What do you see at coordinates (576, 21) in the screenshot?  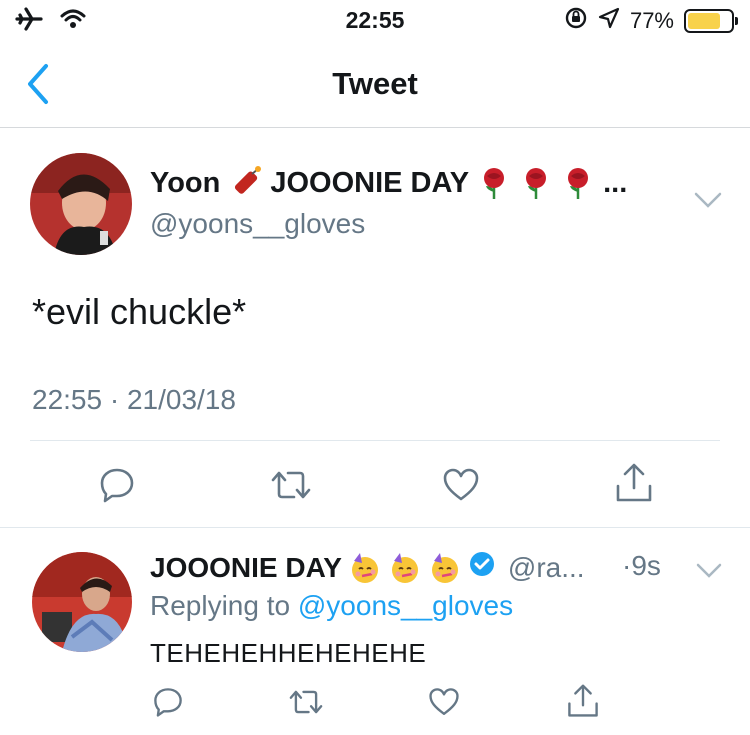 I see `orientation-lock-icon` at bounding box center [576, 21].